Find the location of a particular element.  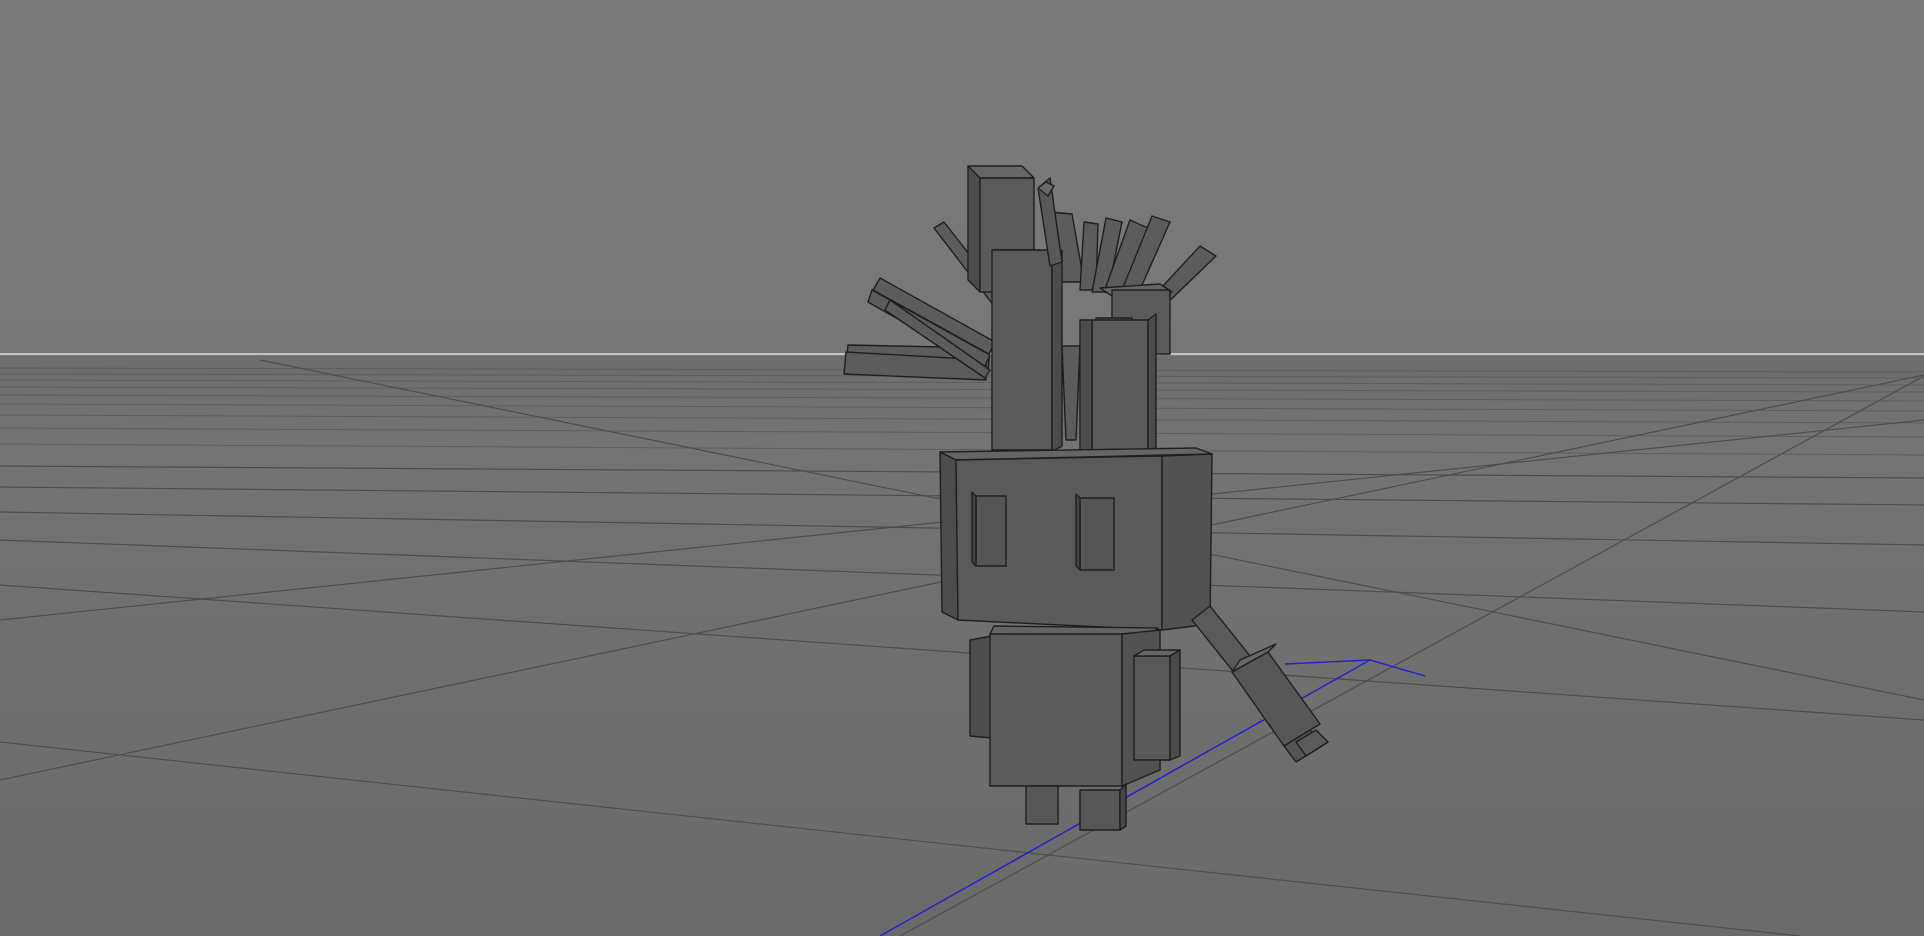

right-eye is located at coordinates (1097, 534).